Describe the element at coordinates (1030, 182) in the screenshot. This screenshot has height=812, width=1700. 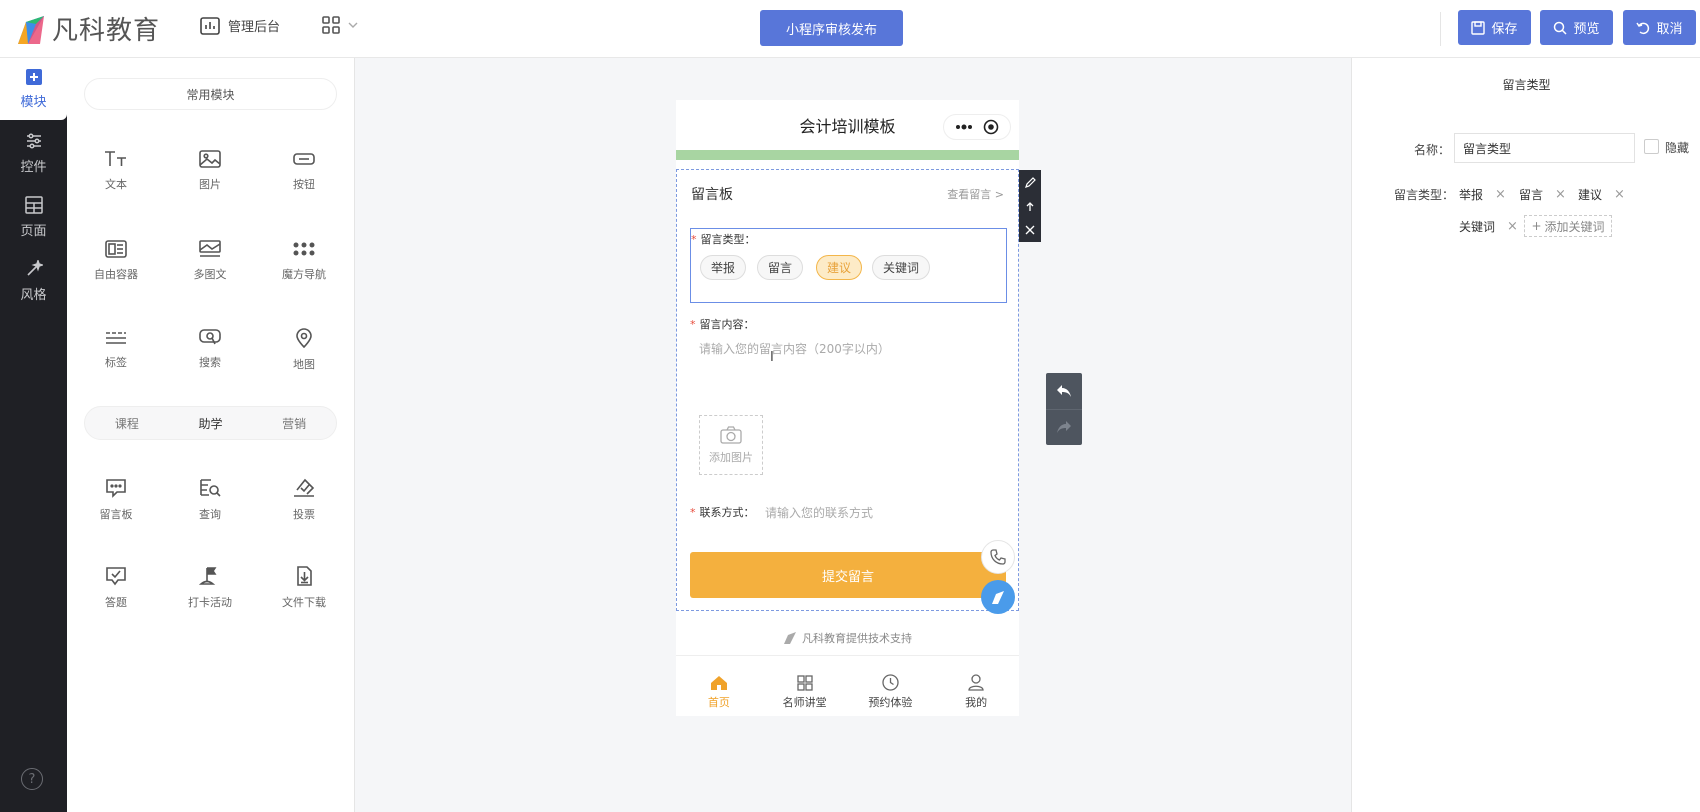
I see `edit-icon` at that location.